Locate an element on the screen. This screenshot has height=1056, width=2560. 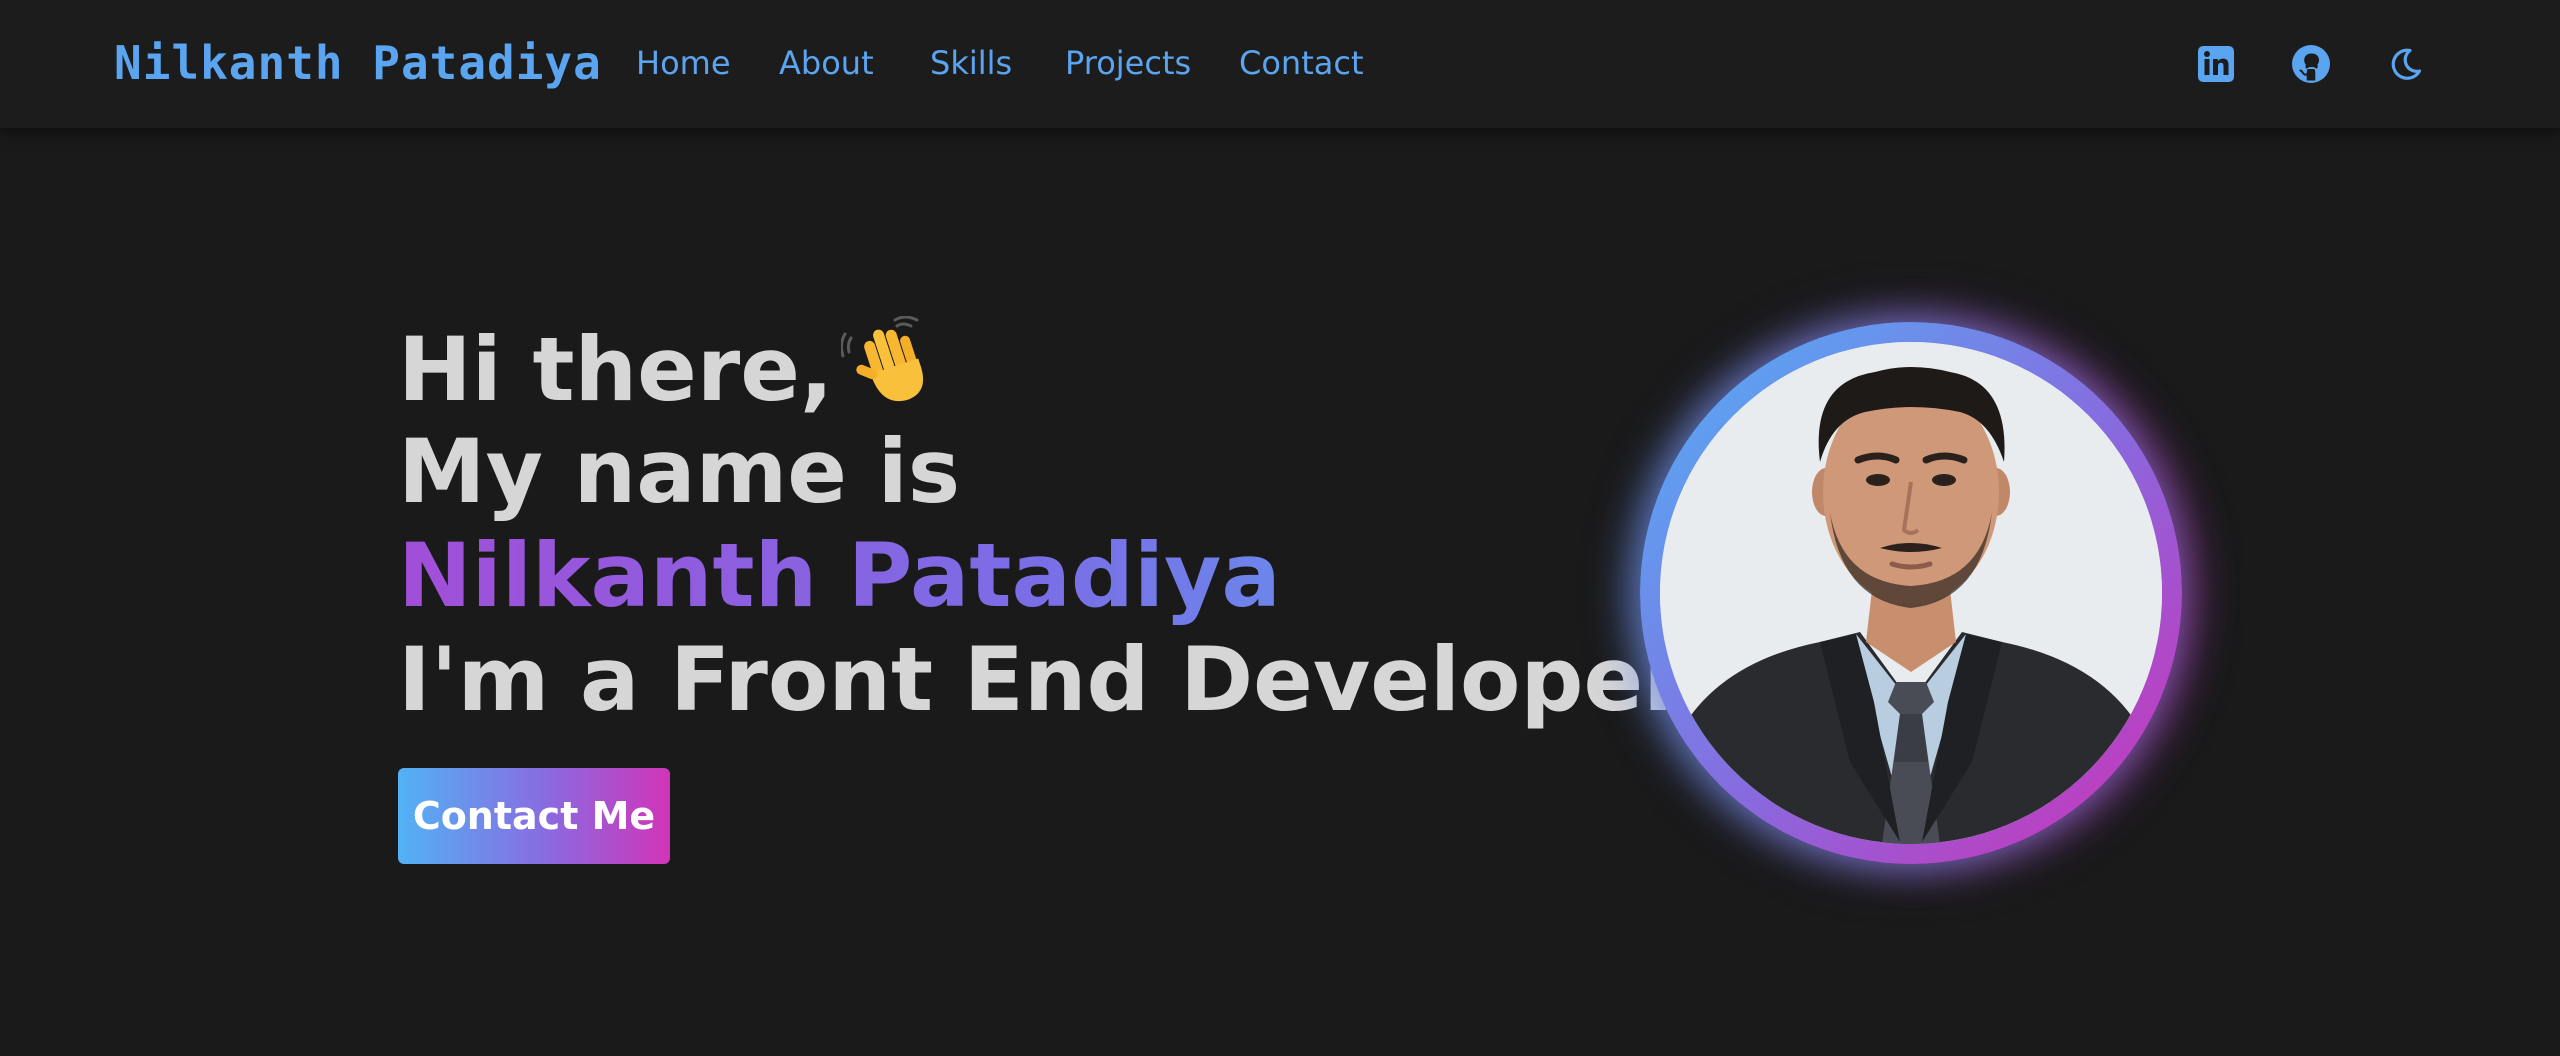
hero-greeting: Hi there, is located at coordinates (616, 369).